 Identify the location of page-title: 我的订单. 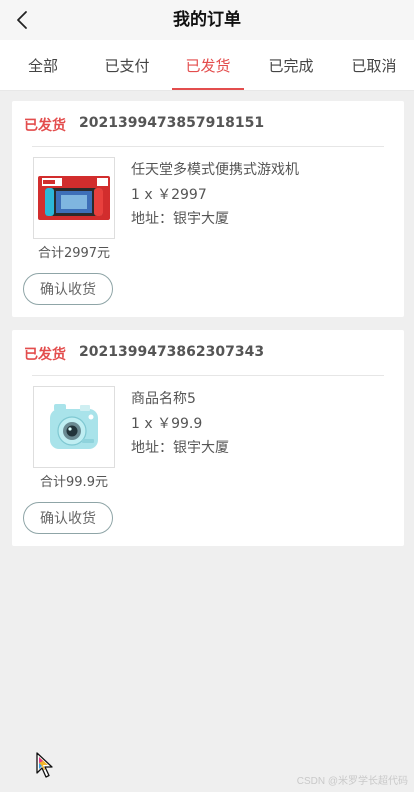
(207, 20).